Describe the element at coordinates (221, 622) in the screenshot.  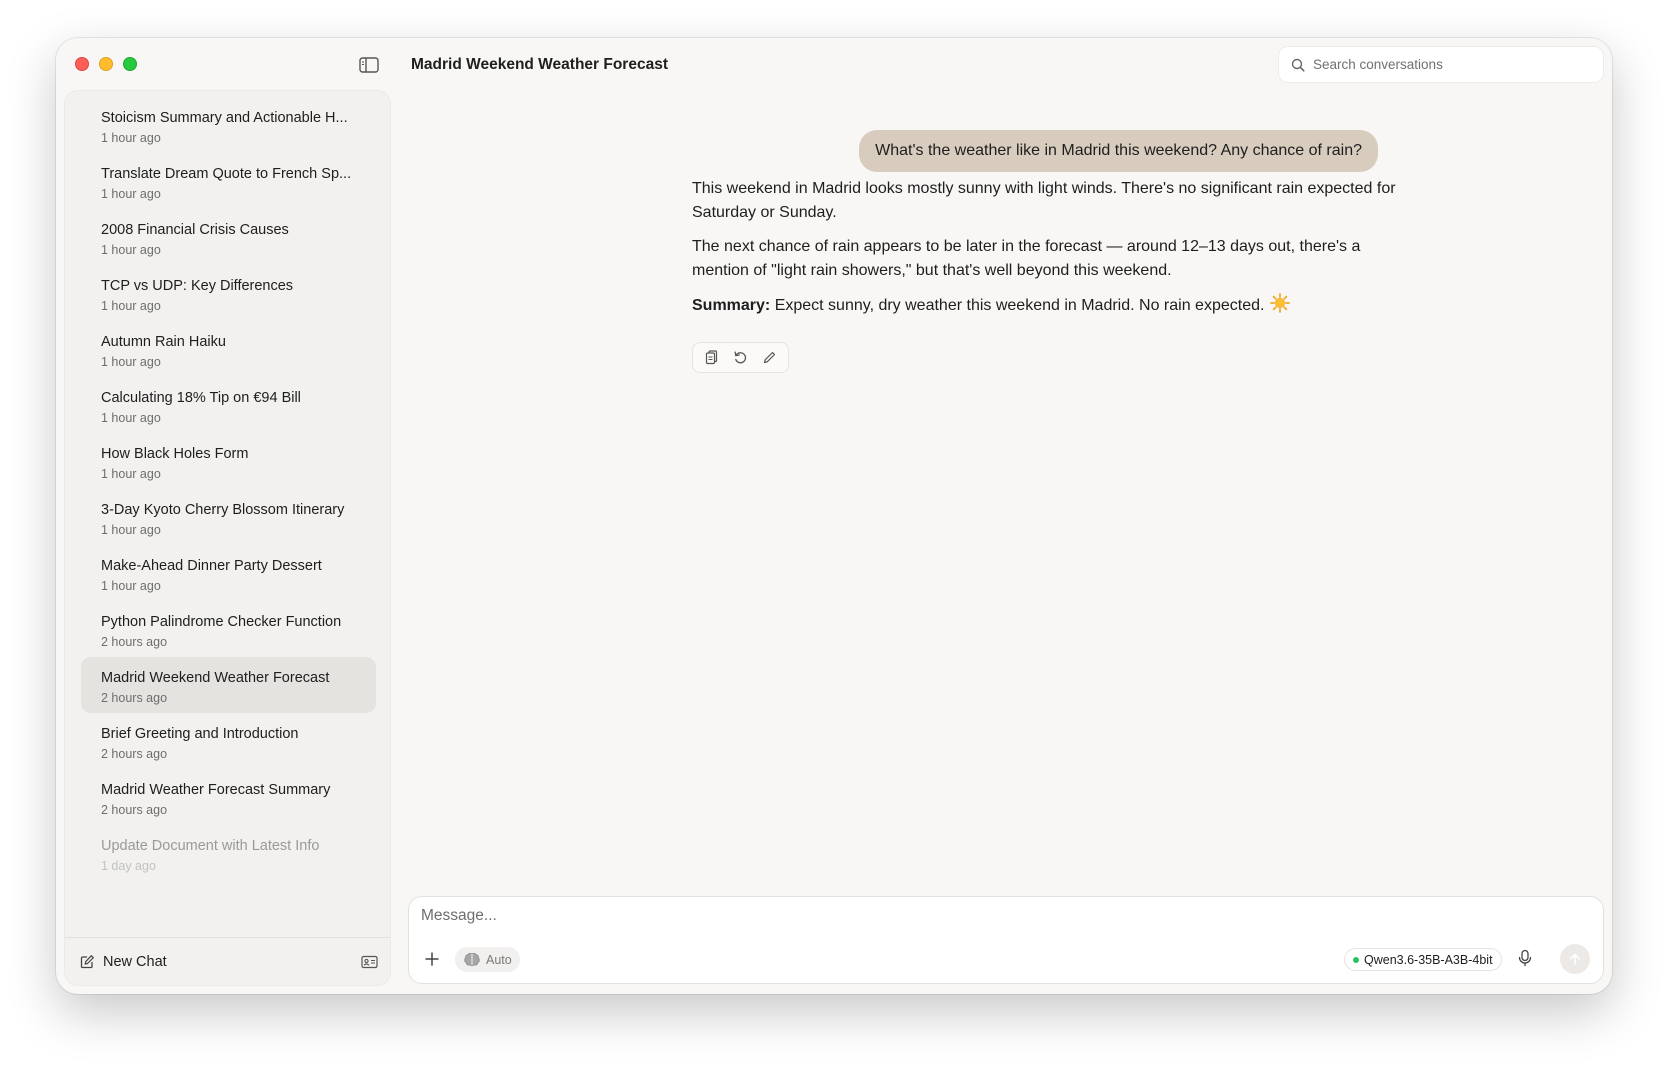
I see `conversation-title-text: Python Palindrome Checker Function` at that location.